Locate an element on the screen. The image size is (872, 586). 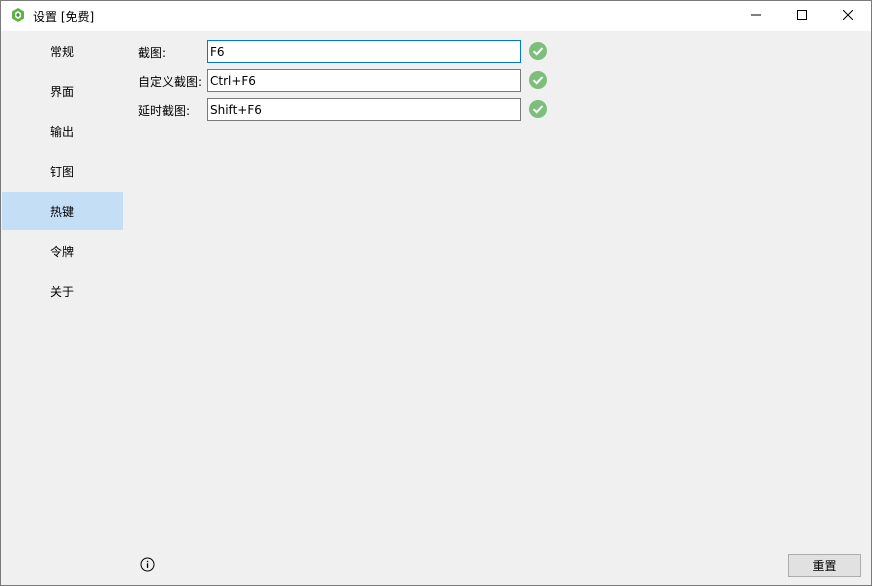
sidebar-item-general: 常规 is located at coordinates (62, 51).